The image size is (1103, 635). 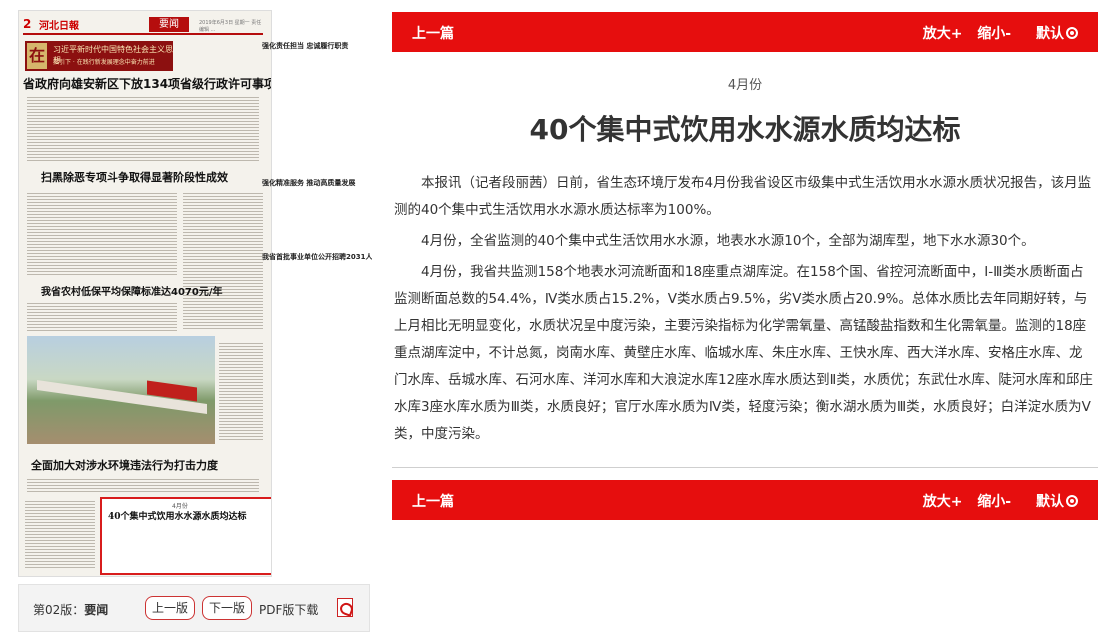 What do you see at coordinates (99, 56) in the screenshot?
I see `feature-banner: 在 习近平新时代中国特色社会主义思想 指引下 · 在践行新发展理念中奋力前进` at bounding box center [99, 56].